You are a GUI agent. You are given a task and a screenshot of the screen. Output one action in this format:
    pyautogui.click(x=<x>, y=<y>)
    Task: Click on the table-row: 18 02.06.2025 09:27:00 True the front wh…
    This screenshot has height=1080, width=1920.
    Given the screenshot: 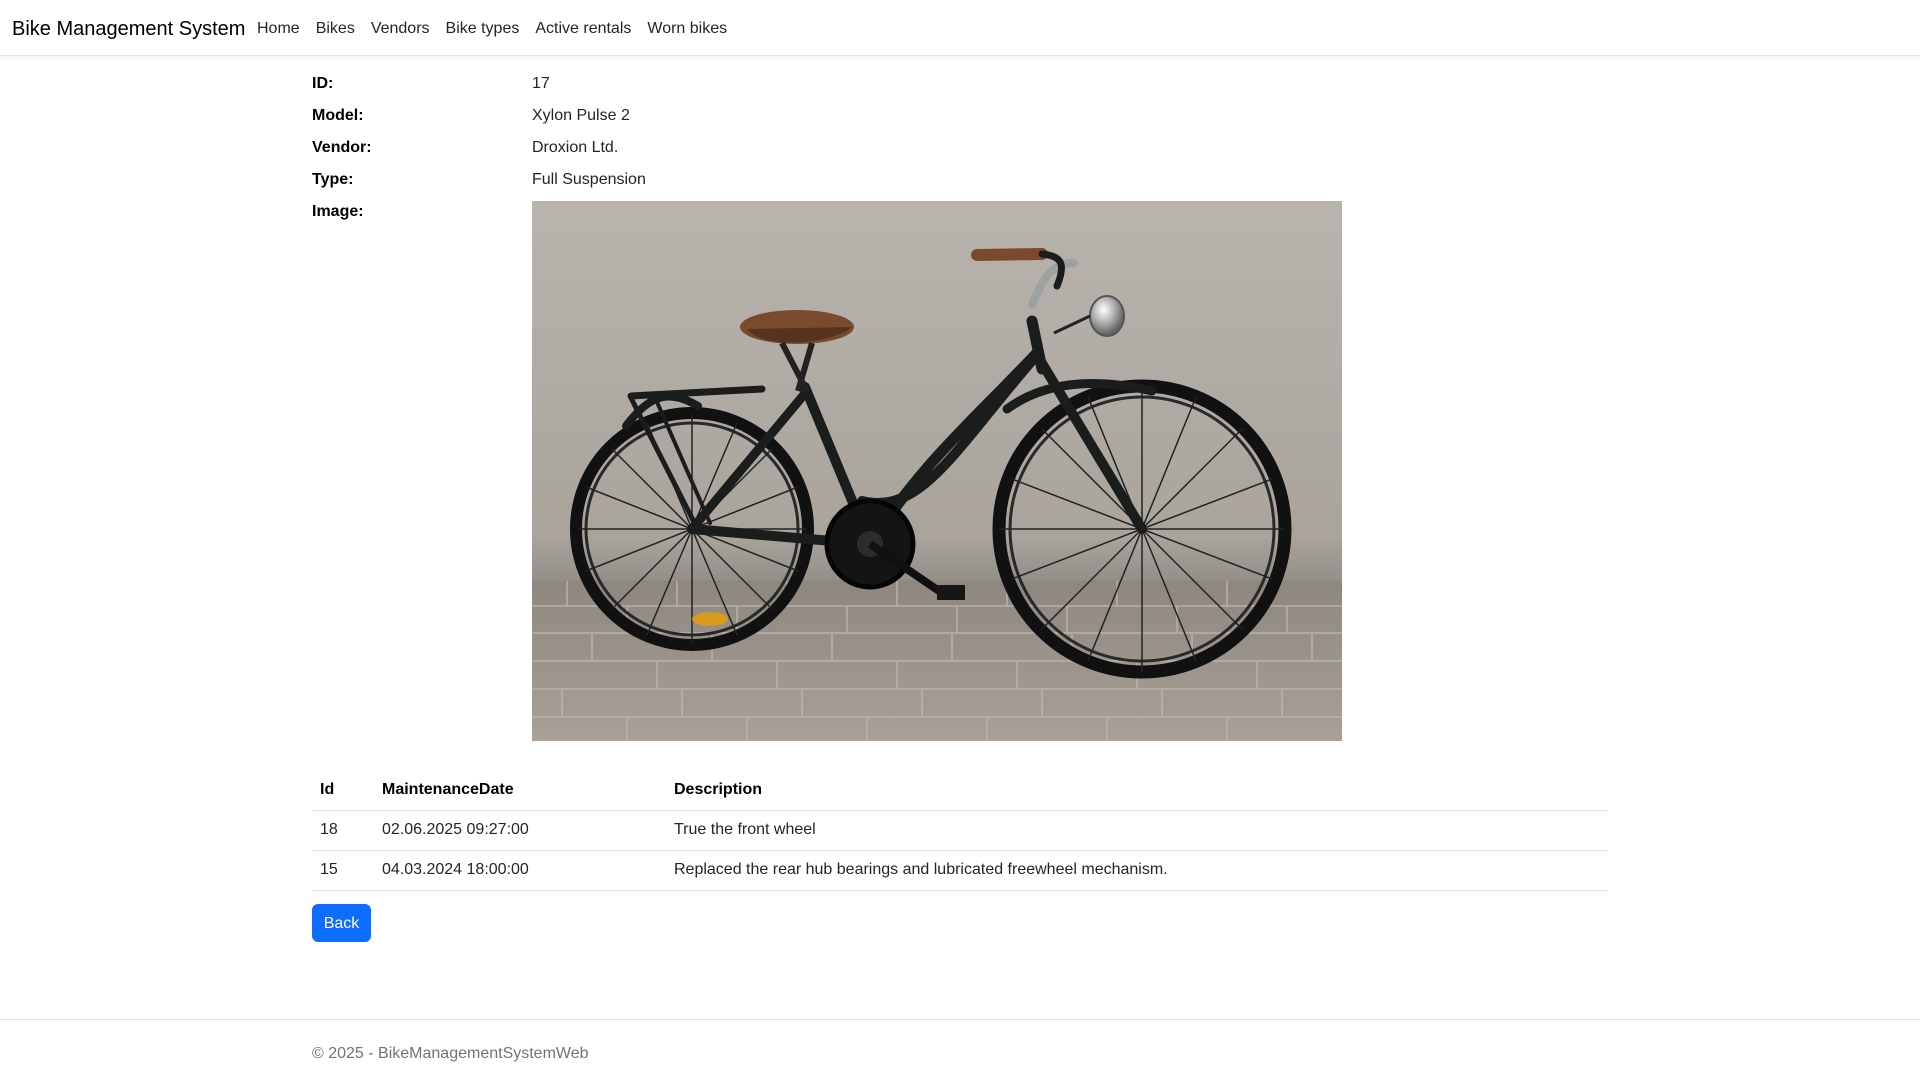 What is the action you would take?
    pyautogui.click(x=960, y=830)
    